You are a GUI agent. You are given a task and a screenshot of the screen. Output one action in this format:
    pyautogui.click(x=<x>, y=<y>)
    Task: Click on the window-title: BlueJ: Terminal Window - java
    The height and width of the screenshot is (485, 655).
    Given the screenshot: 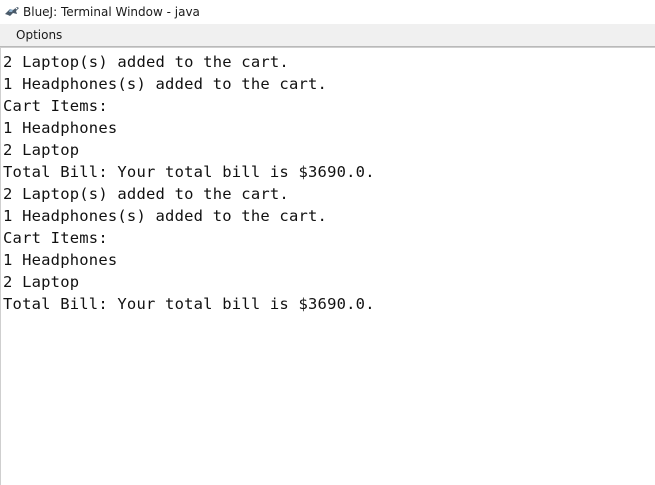 What is the action you would take?
    pyautogui.click(x=111, y=12)
    